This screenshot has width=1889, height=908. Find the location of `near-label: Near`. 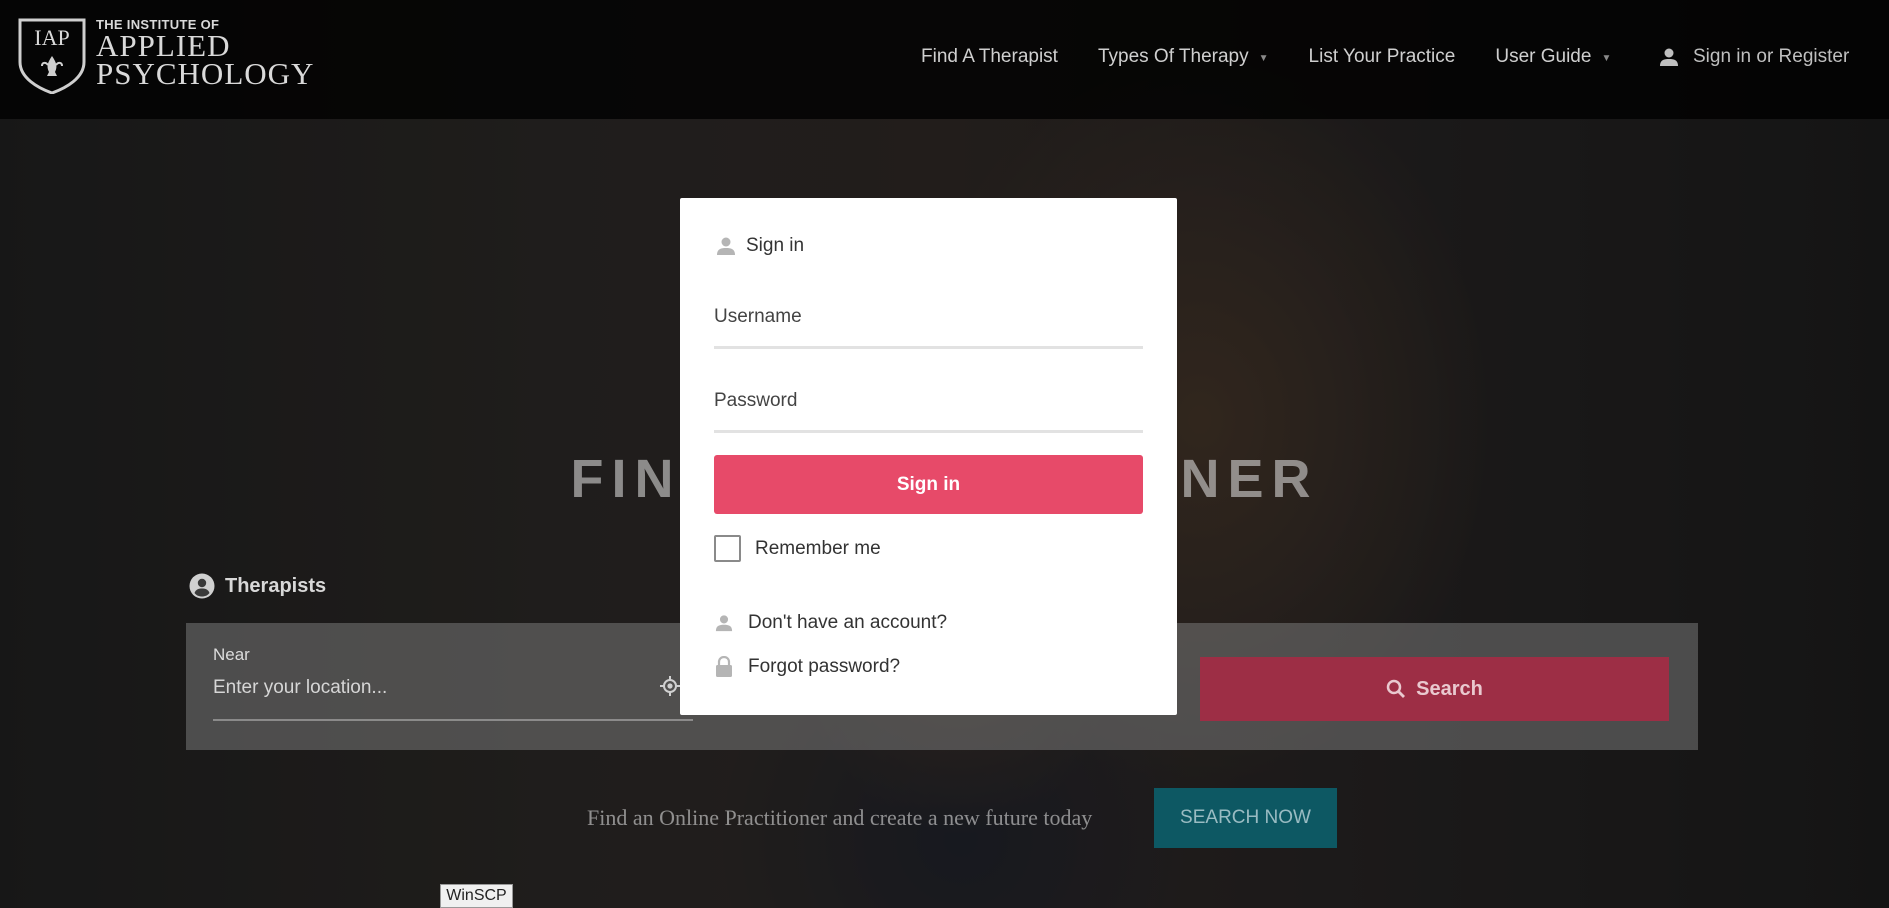

near-label: Near is located at coordinates (231, 654).